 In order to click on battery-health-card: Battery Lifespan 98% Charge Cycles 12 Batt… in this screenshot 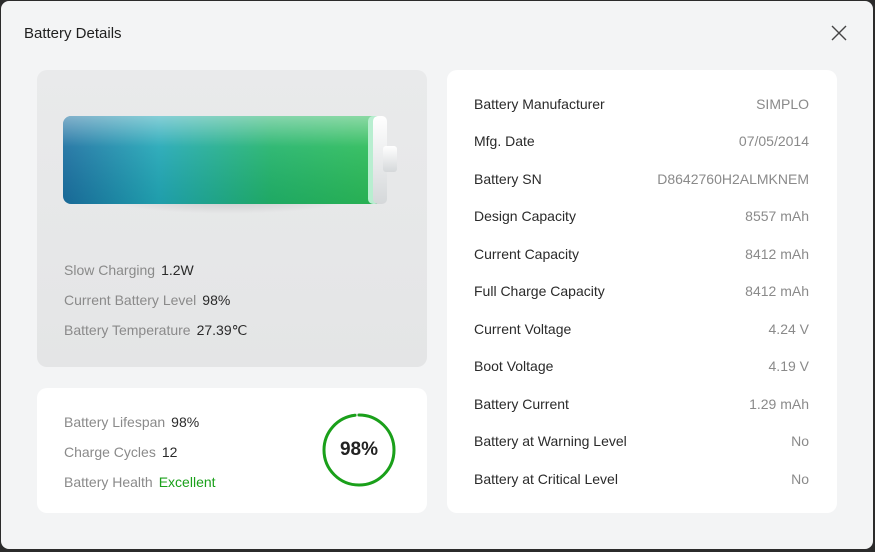, I will do `click(232, 450)`.